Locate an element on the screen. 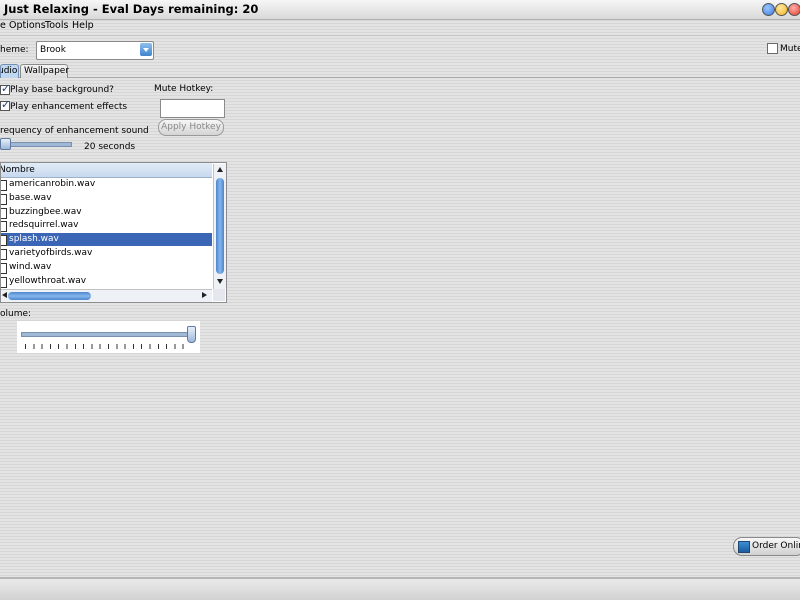 This screenshot has height=600, width=800. order-online-label: Order Online is located at coordinates (776, 546).